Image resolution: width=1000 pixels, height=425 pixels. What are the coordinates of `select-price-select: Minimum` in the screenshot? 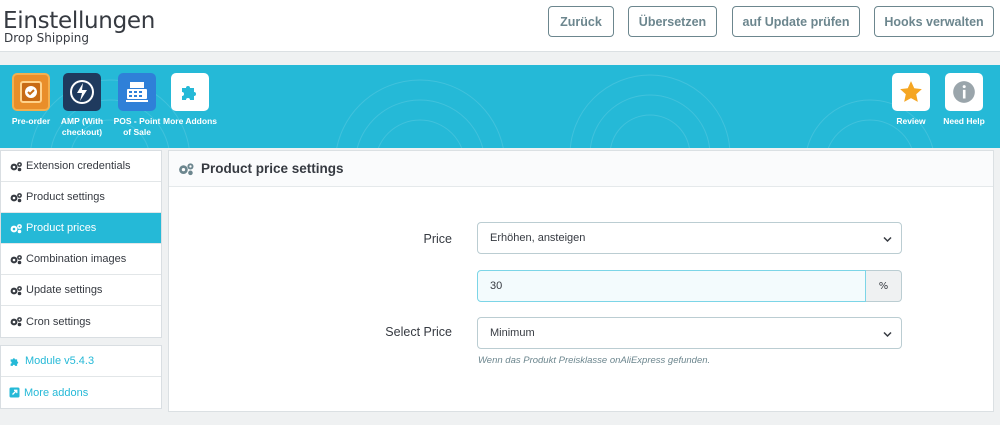 It's located at (689, 333).